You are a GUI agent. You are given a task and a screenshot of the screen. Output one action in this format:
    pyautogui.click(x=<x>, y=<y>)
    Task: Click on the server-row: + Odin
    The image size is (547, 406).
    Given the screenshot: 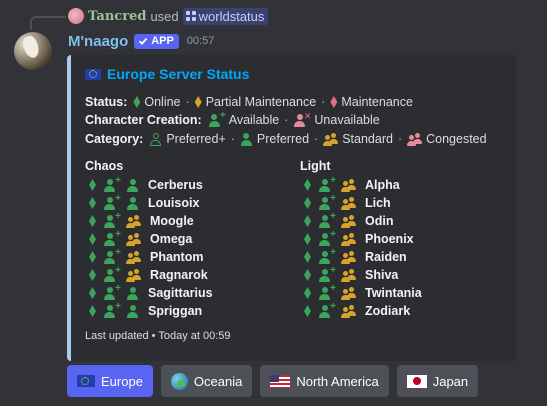 What is the action you would take?
    pyautogui.click(x=363, y=220)
    